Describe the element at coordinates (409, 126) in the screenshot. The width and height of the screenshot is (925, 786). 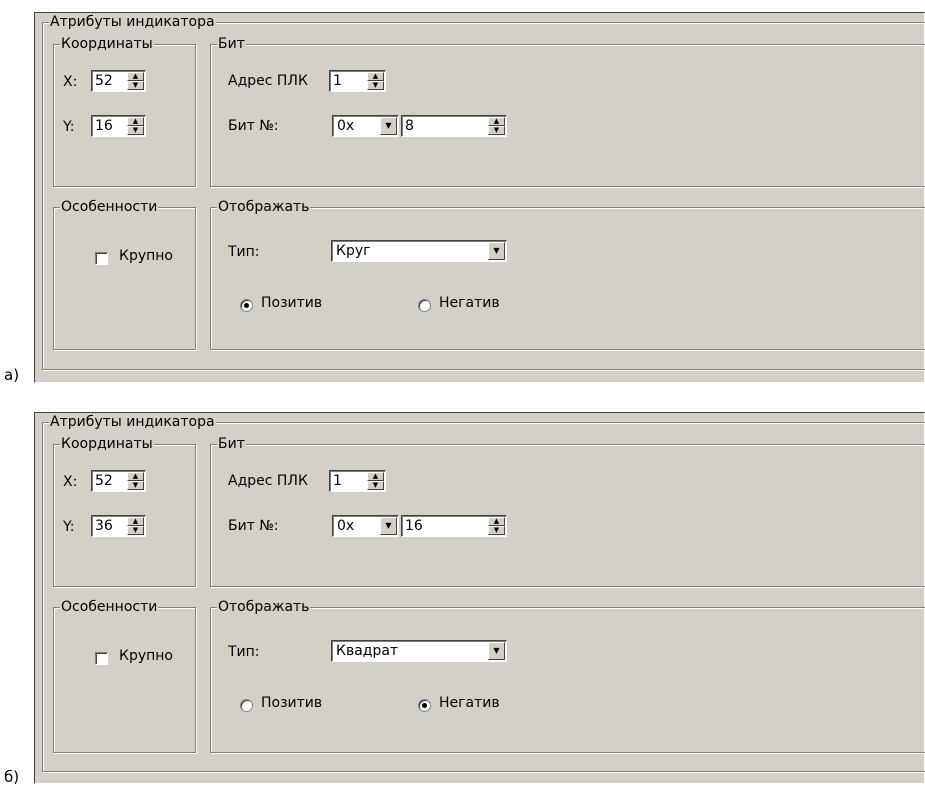
I see `bit-number-value: 8` at that location.